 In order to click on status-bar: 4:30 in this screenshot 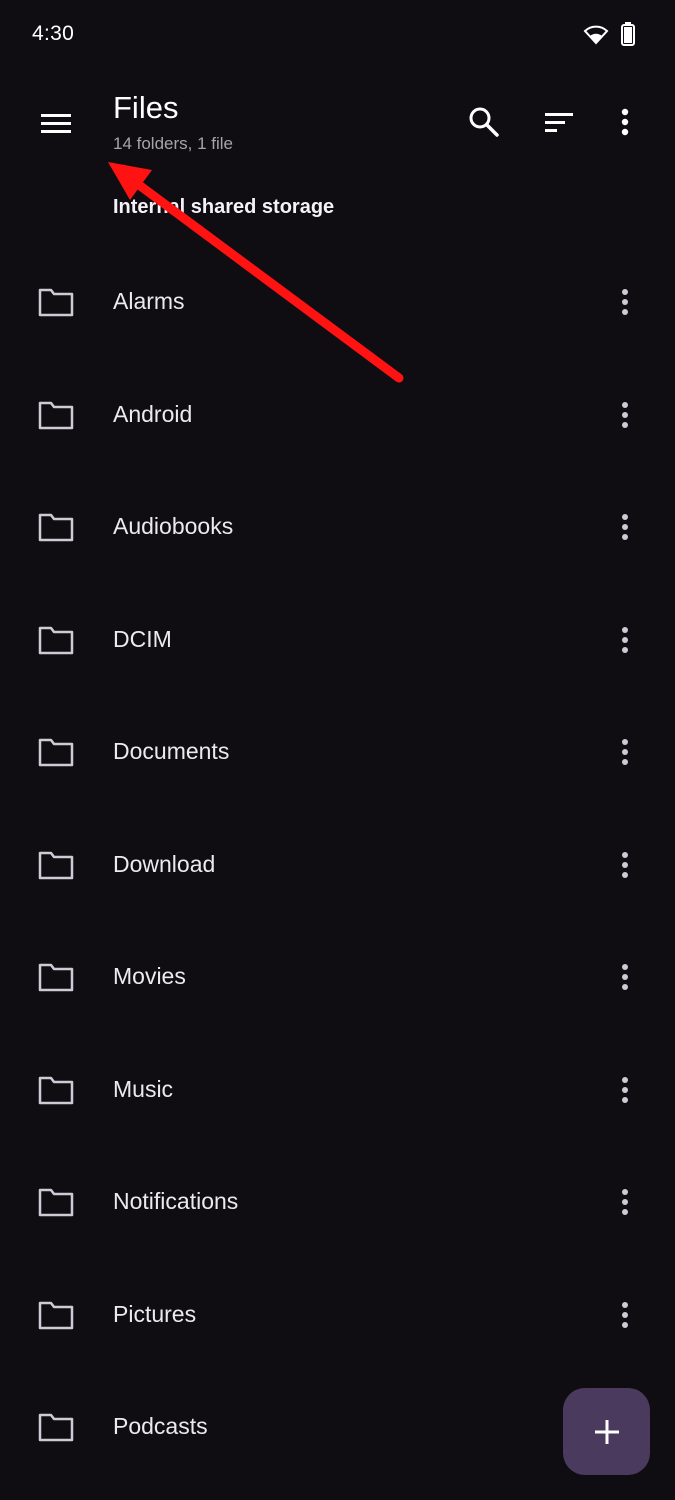, I will do `click(337, 35)`.